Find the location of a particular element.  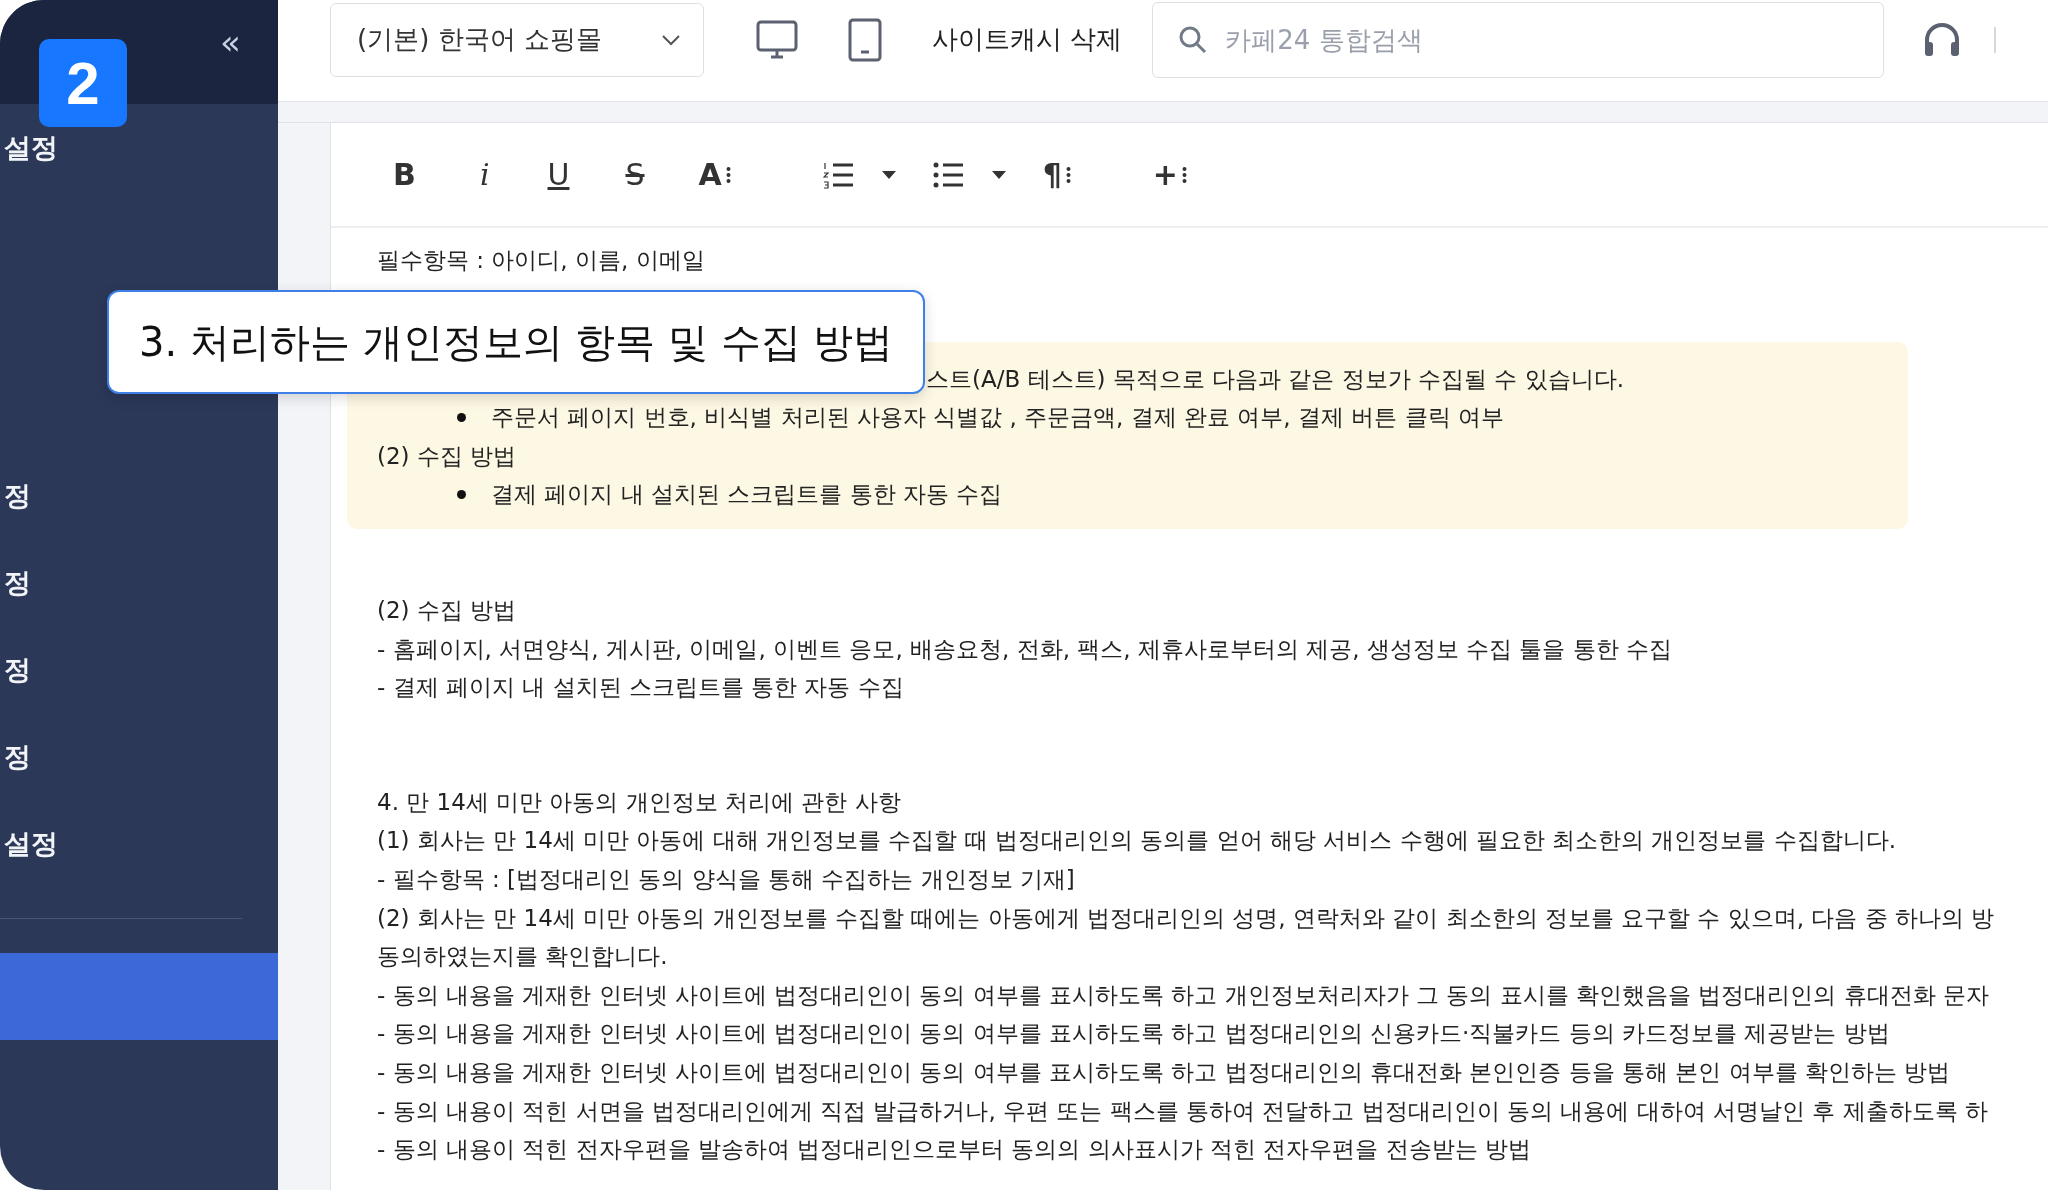

document-text: - 홈페이지, 서면양식, 게시판, 이메일, 이벤트 응모, 배송요청, 전화, 팩스, 제휴사로부터의 제공, 생성정보 수집 툴을 통한 수집 is located at coordinates (1025, 649).